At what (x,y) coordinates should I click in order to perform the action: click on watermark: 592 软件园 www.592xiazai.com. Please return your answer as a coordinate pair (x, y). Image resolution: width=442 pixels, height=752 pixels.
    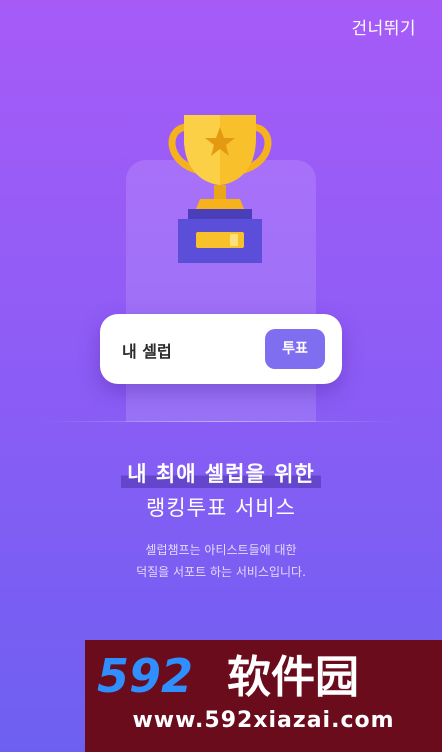
    Looking at the image, I should click on (263, 696).